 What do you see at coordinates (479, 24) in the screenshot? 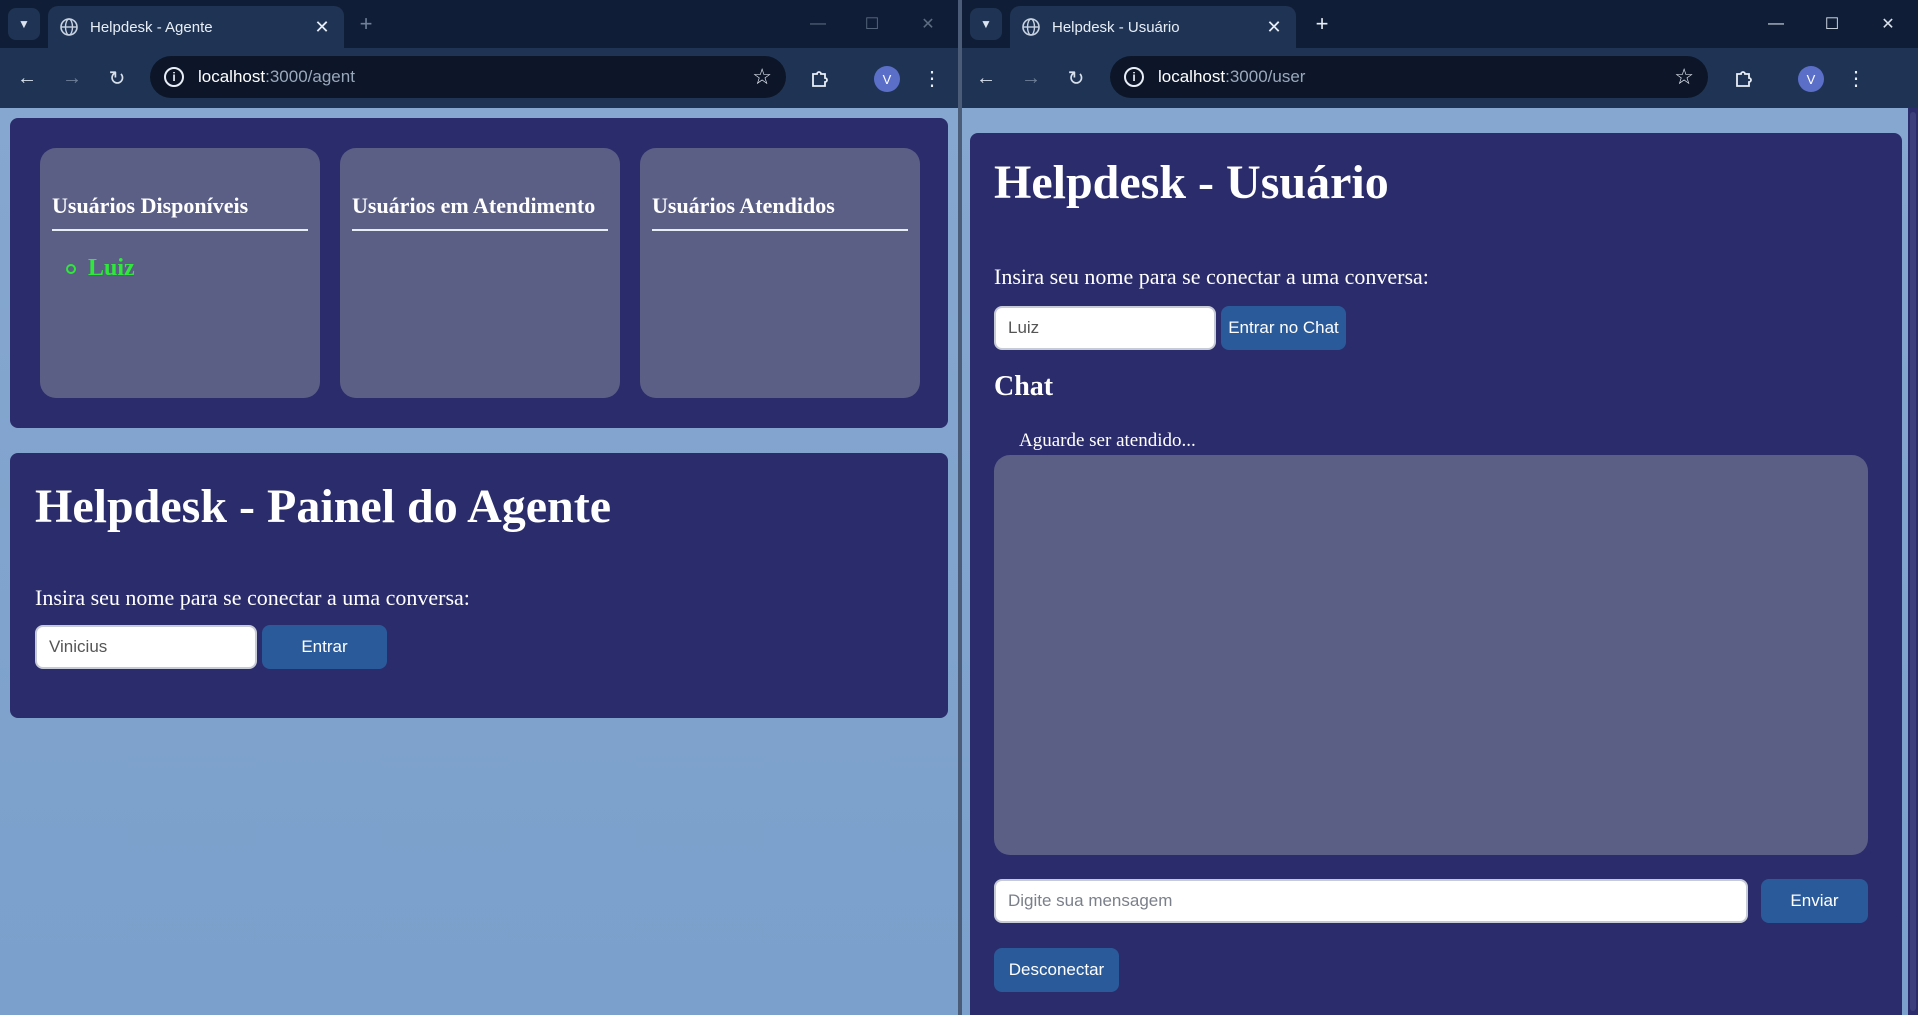
I see `tab-bar: ▼ Helpdesk - Agente ✕ + — ☐ ✕` at bounding box center [479, 24].